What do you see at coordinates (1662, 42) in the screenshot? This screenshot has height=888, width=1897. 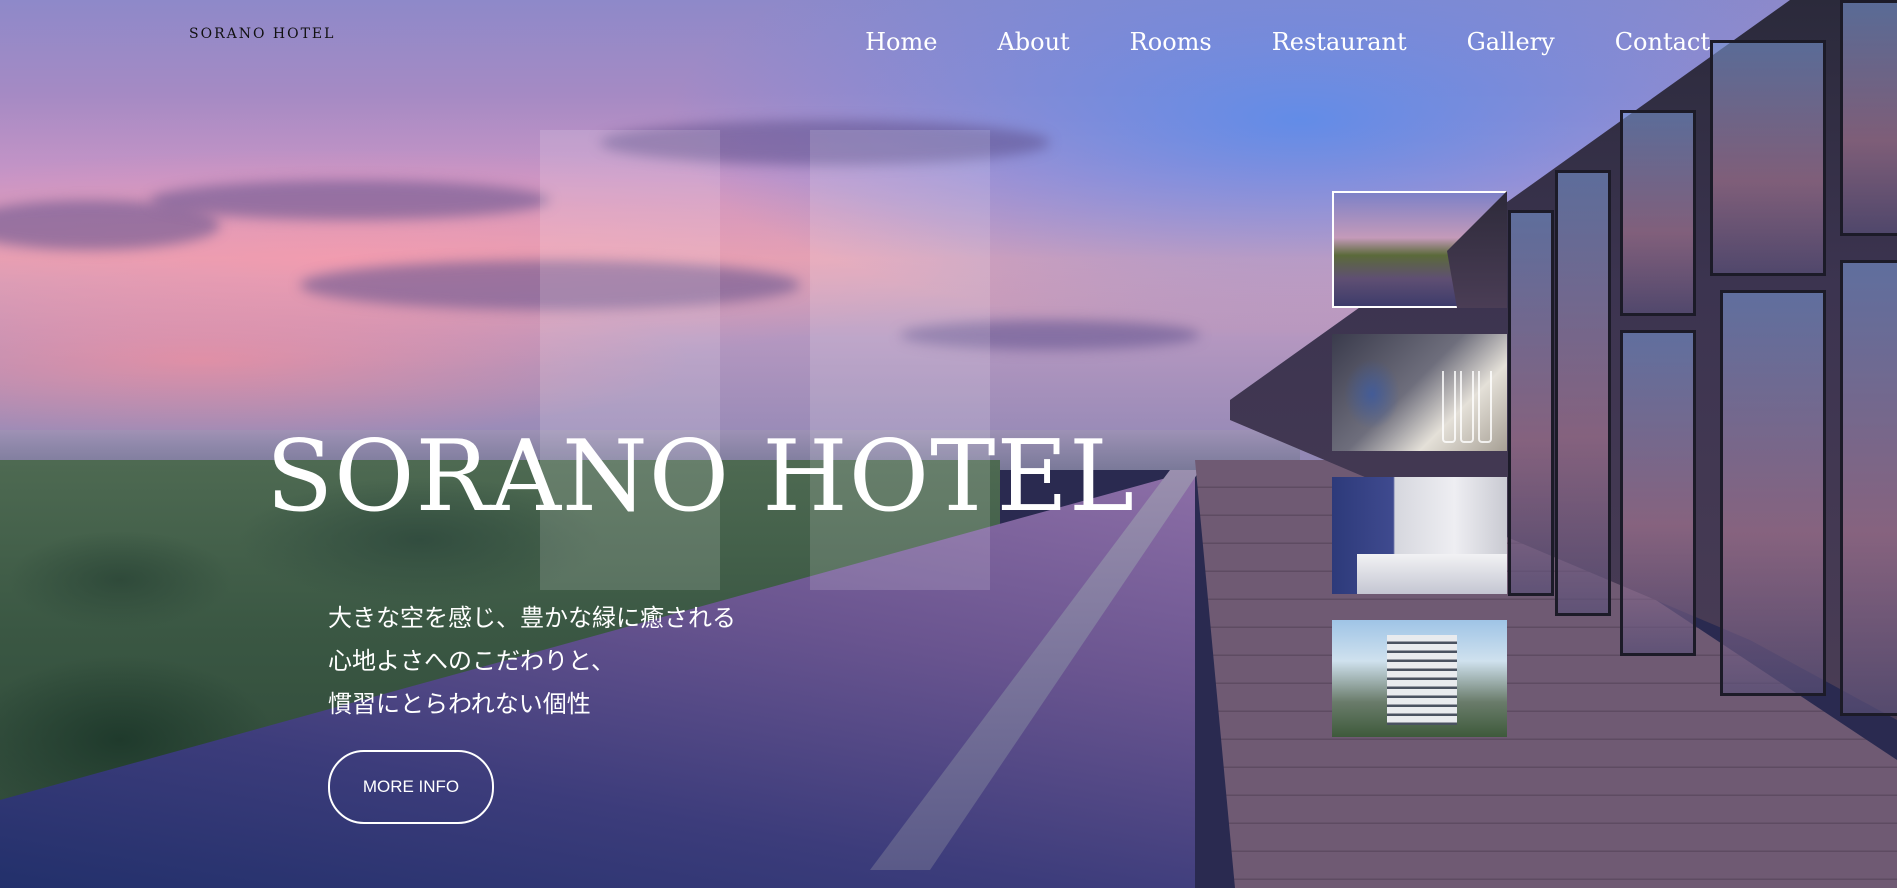 I see `nav-contact: Contact` at bounding box center [1662, 42].